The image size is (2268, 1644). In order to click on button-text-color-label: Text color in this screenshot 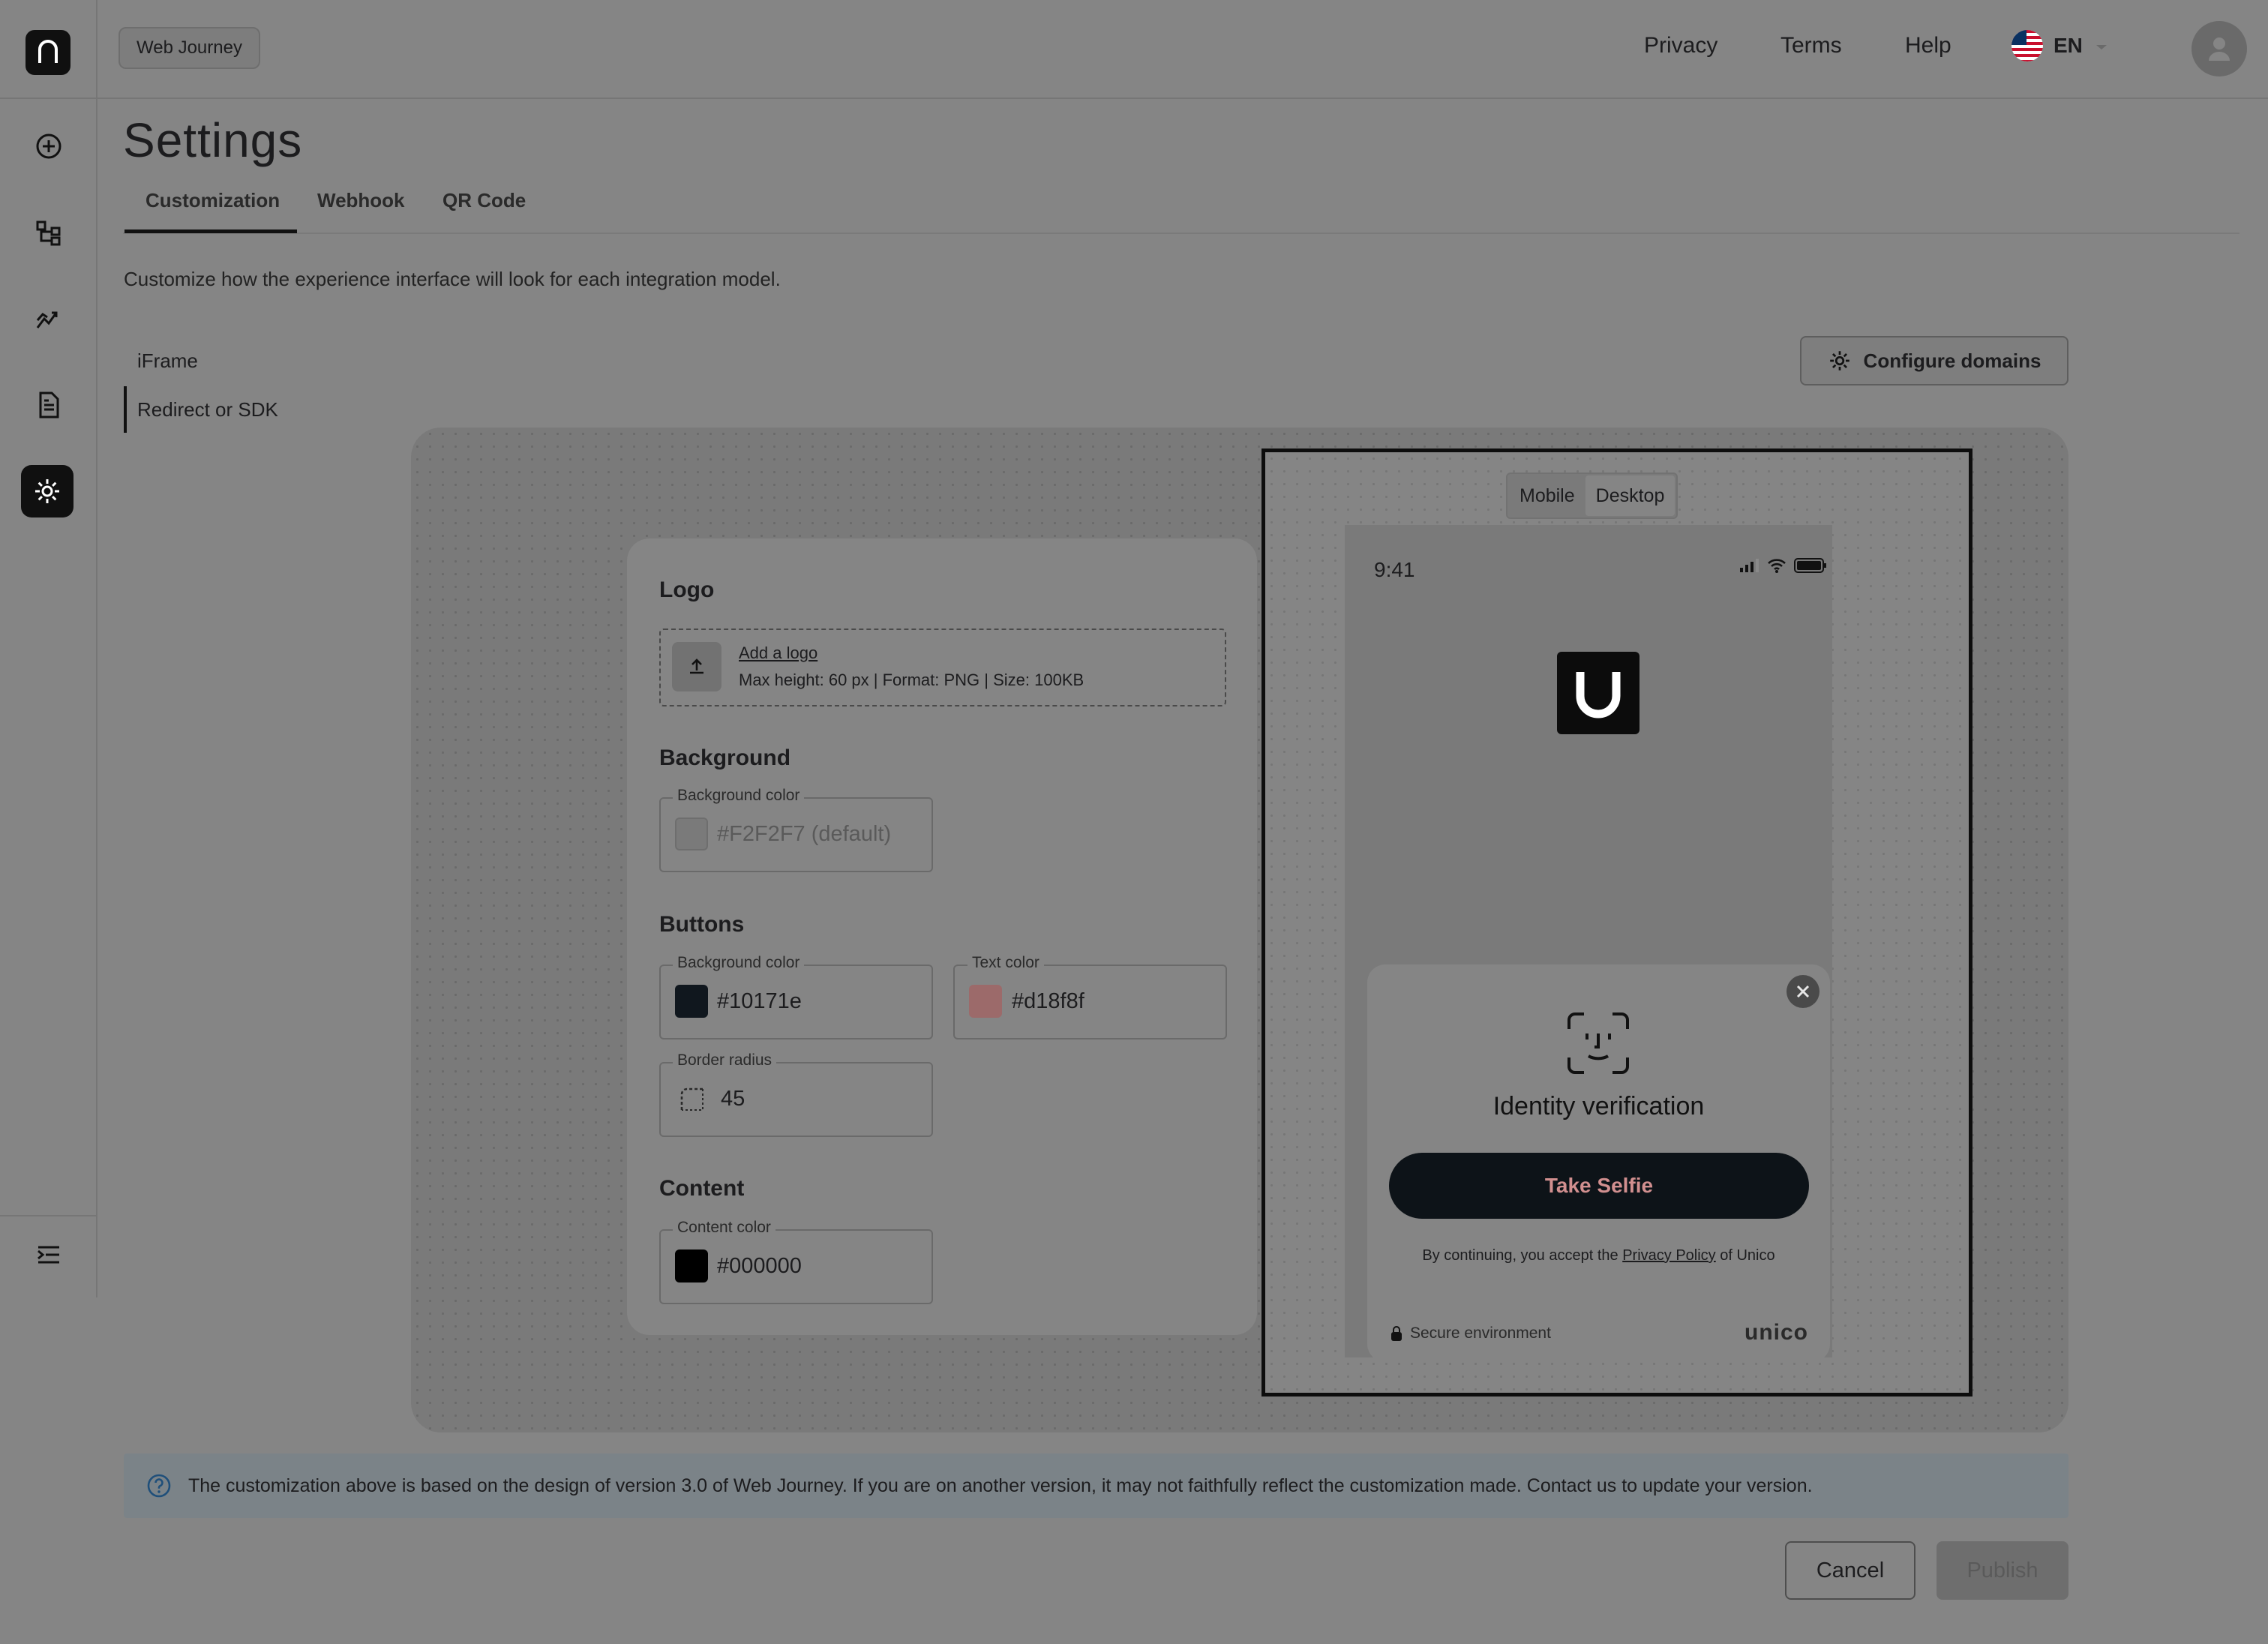, I will do `click(1006, 963)`.